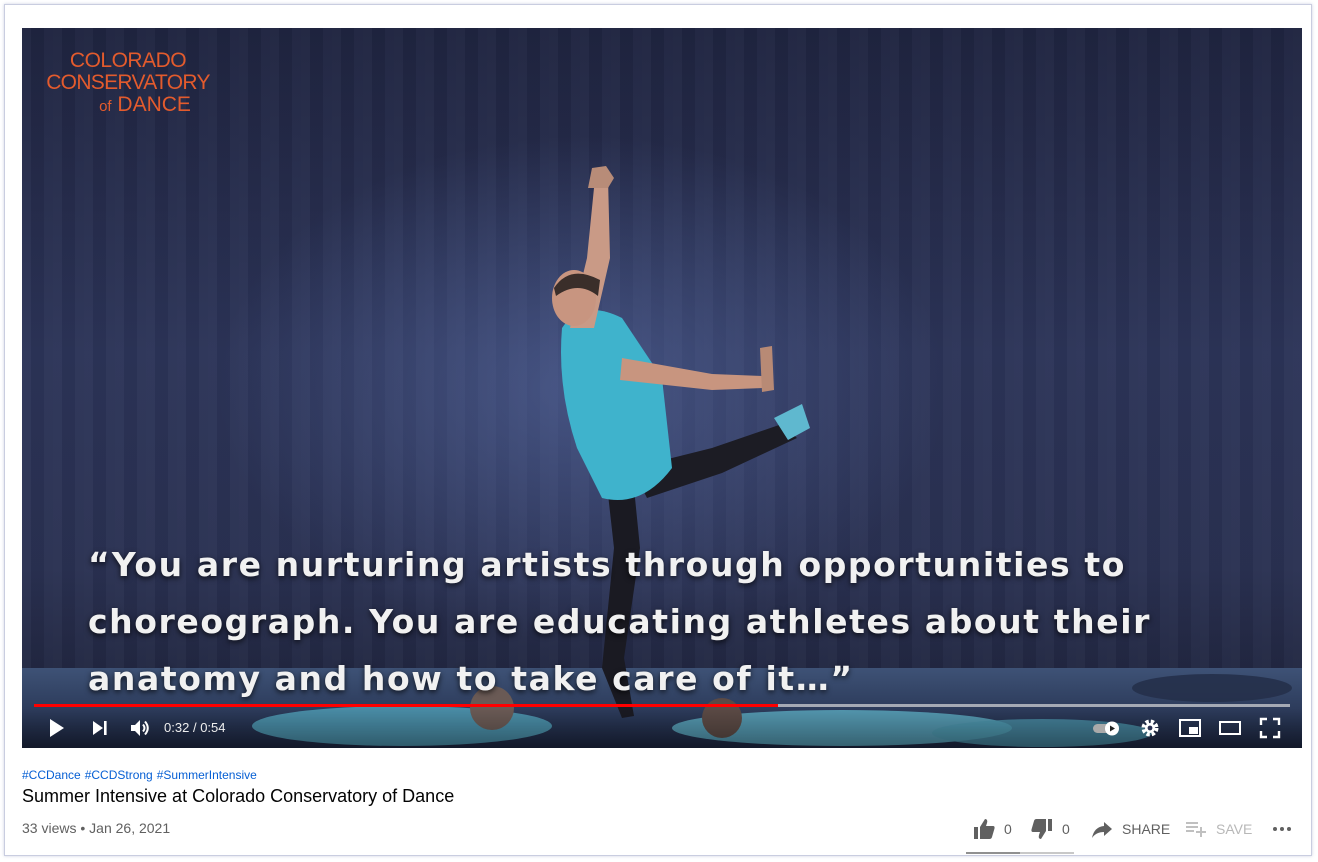 The width and height of the screenshot is (1318, 862). I want to click on next-icon, so click(100, 728).